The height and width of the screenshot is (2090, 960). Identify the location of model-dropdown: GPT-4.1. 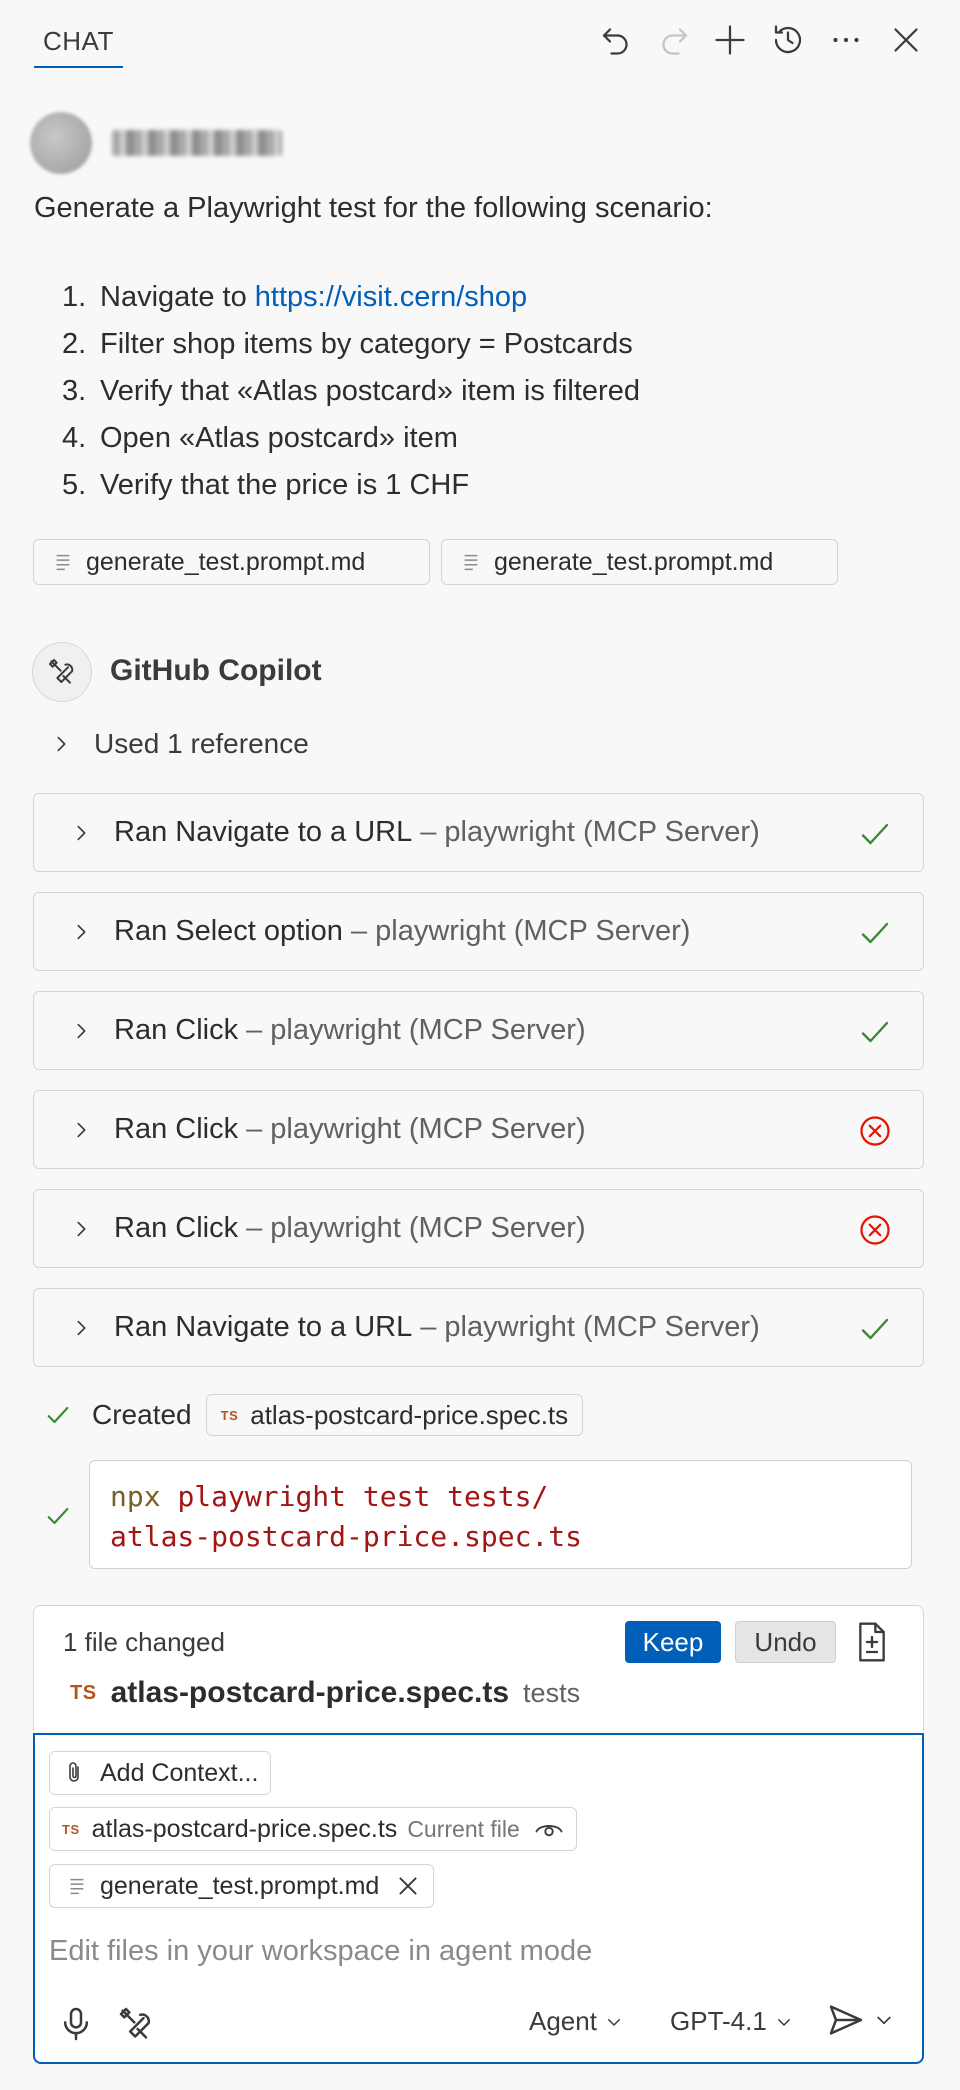
(731, 2021).